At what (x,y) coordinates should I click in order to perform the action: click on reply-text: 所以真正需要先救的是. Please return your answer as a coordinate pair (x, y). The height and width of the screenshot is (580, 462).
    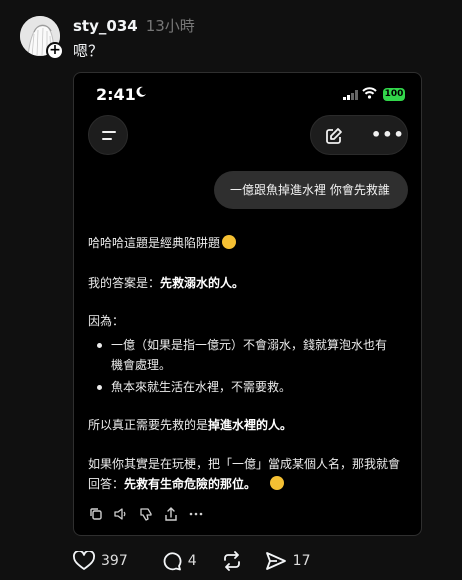
    Looking at the image, I should click on (148, 425).